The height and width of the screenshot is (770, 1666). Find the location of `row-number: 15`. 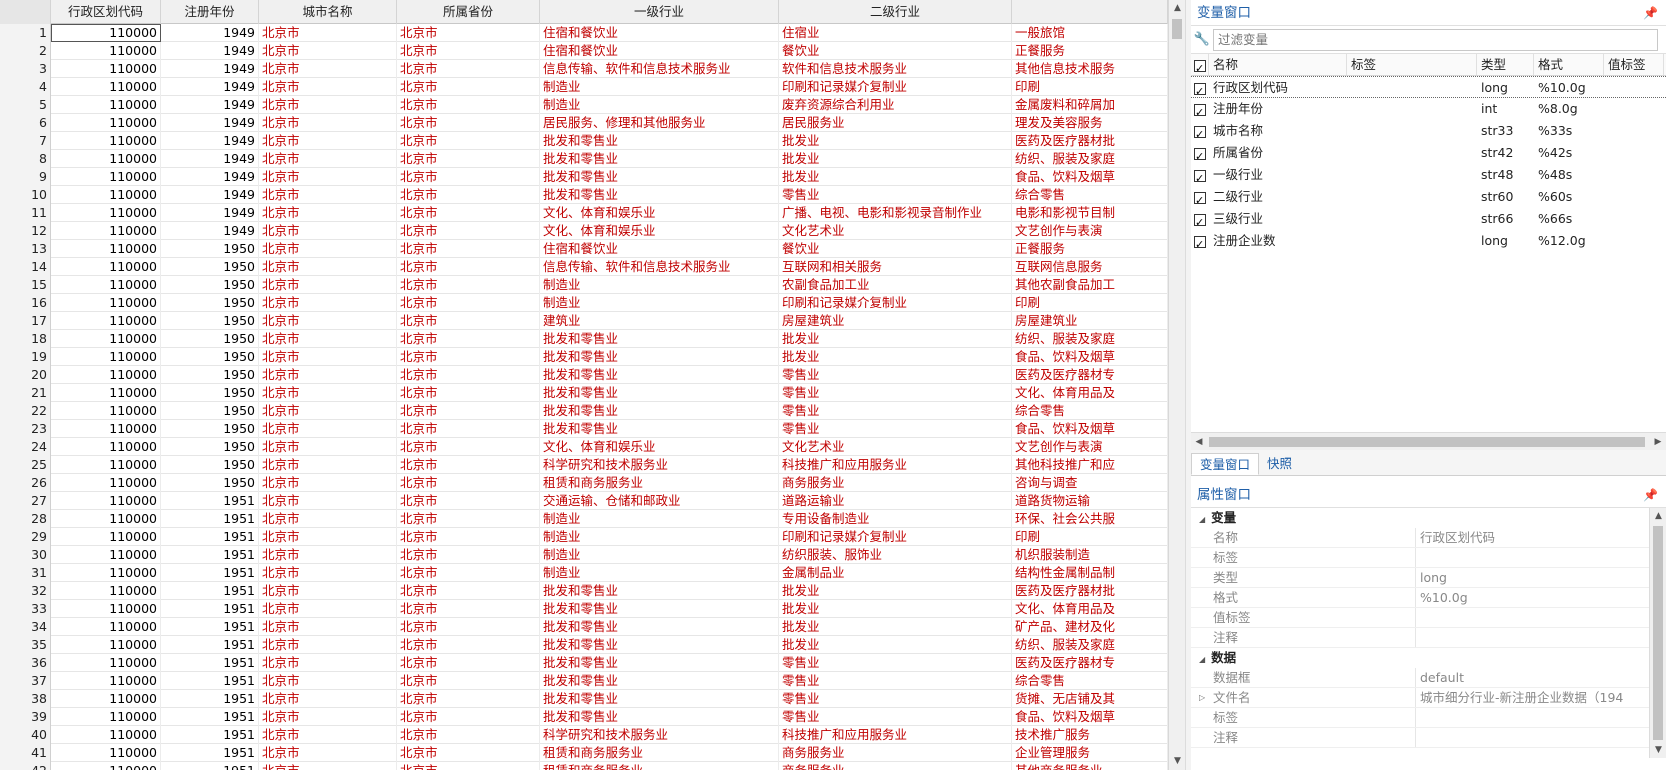

row-number: 15 is located at coordinates (25, 285).